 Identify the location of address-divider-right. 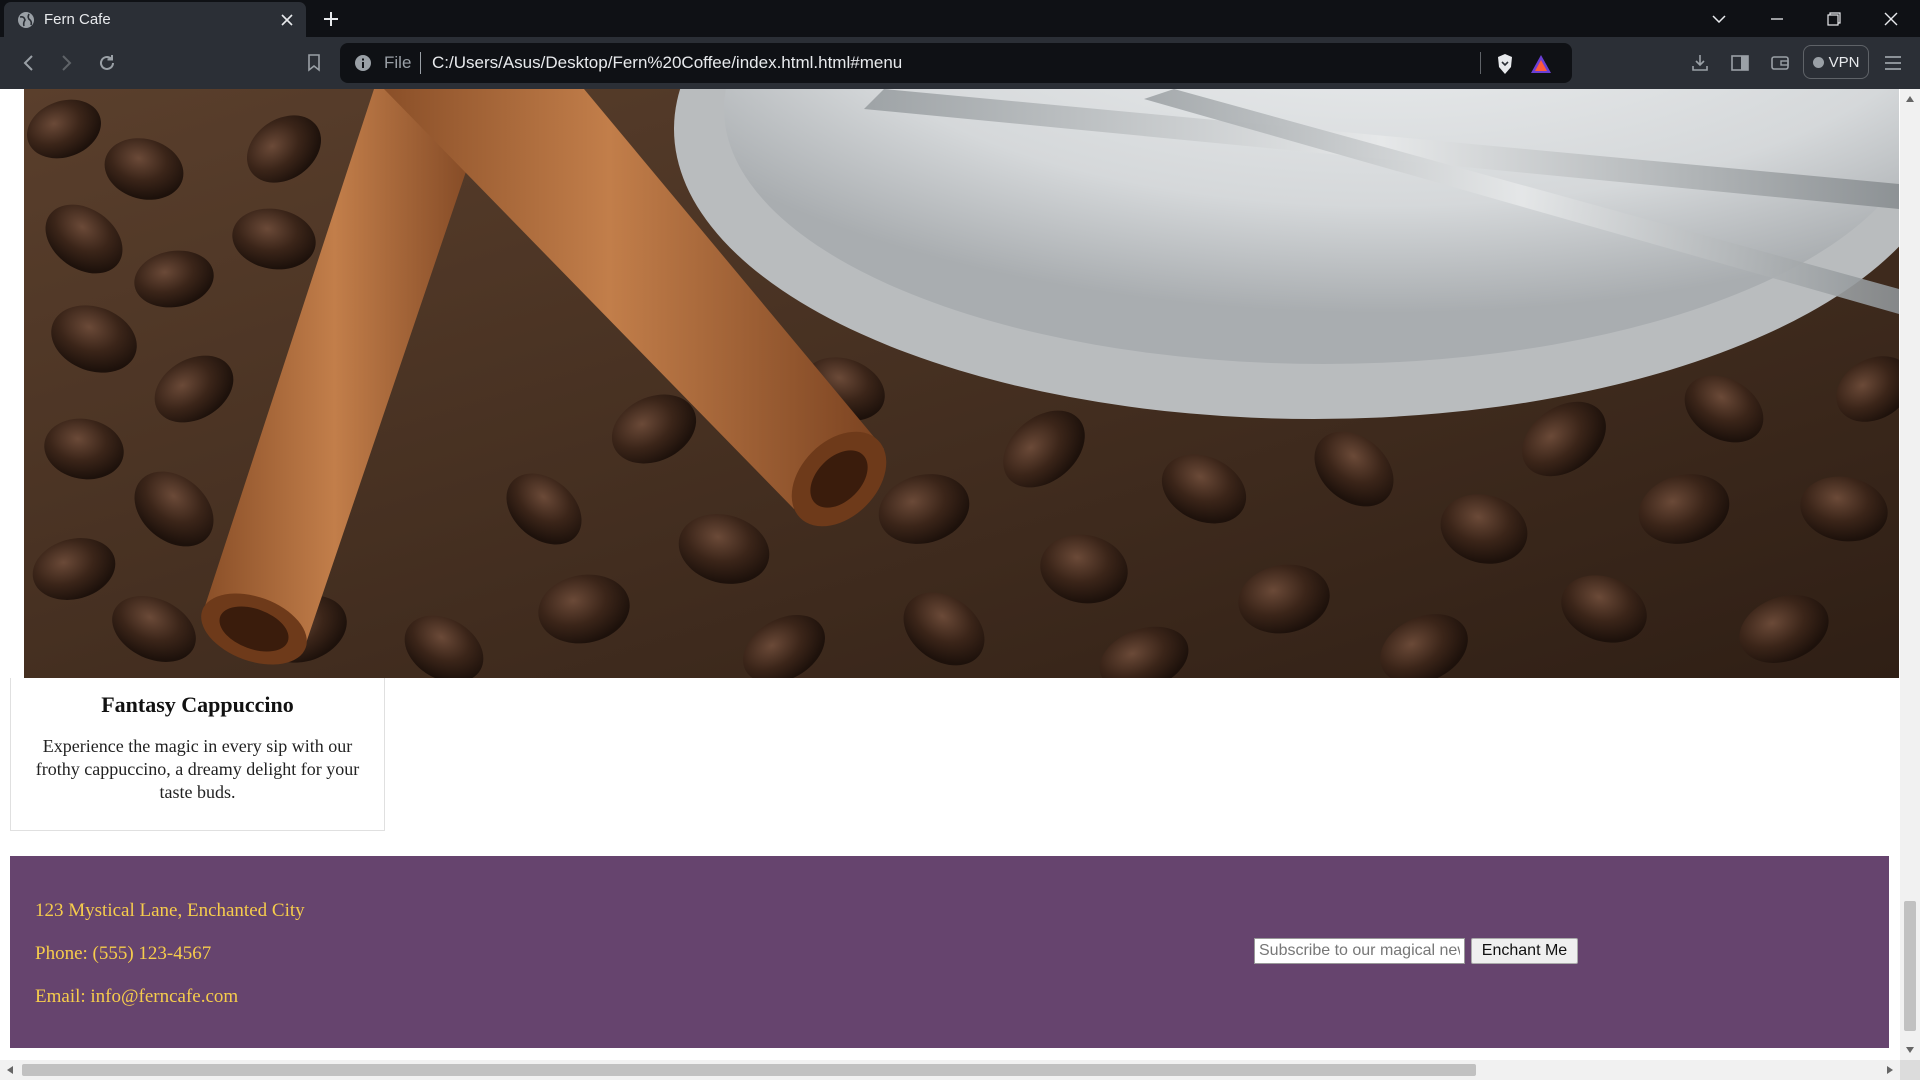
(1480, 63).